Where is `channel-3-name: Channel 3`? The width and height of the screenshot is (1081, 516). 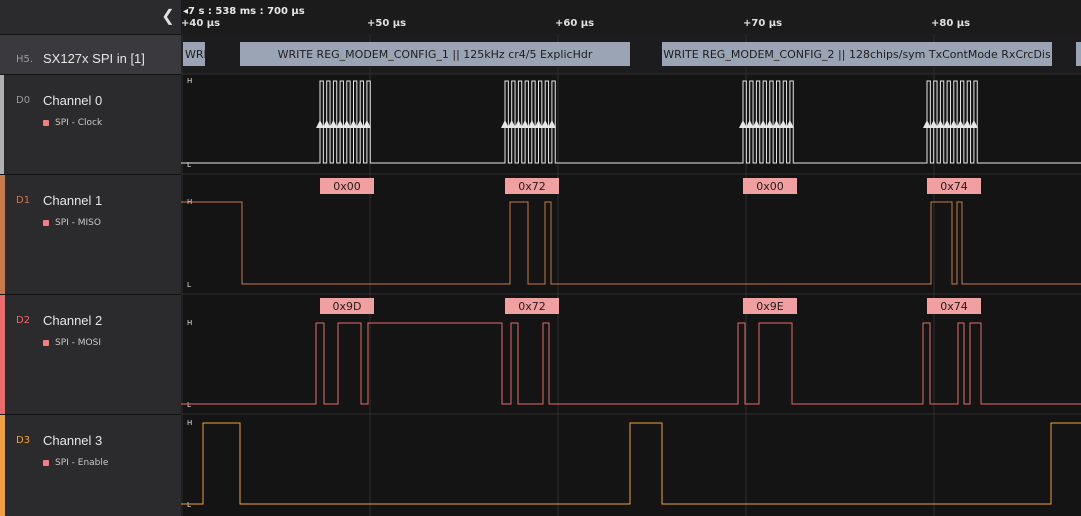
channel-3-name: Channel 3 is located at coordinates (73, 440).